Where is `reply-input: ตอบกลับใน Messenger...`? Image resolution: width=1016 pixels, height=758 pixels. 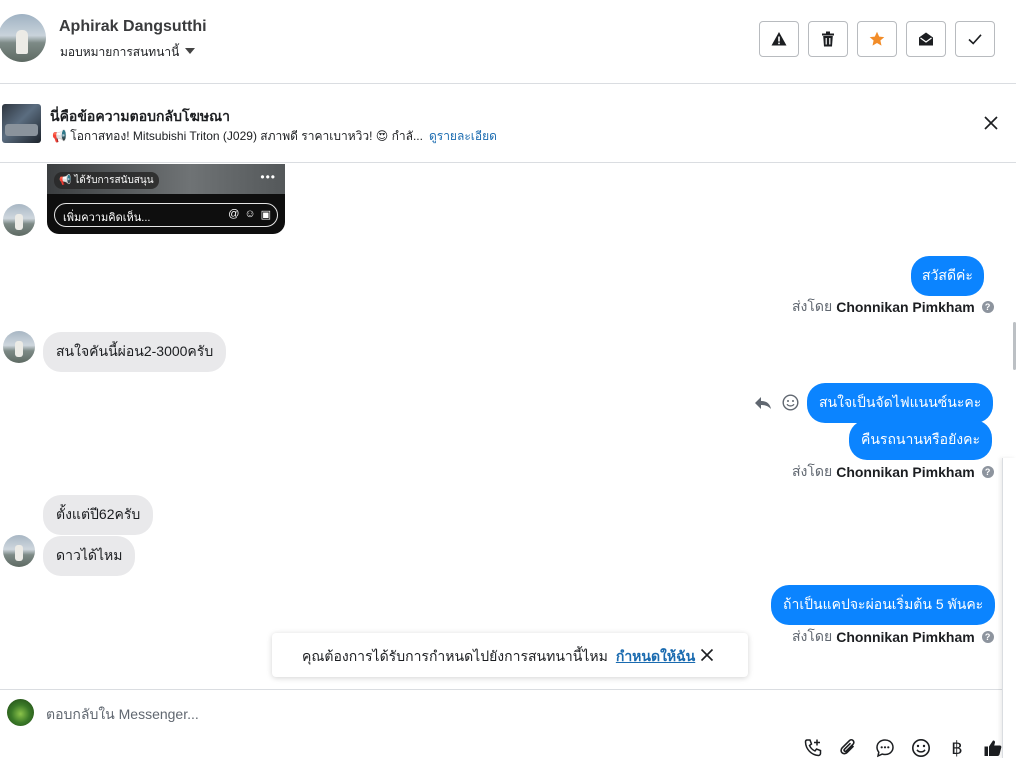
reply-input: ตอบกลับใน Messenger... is located at coordinates (122, 715).